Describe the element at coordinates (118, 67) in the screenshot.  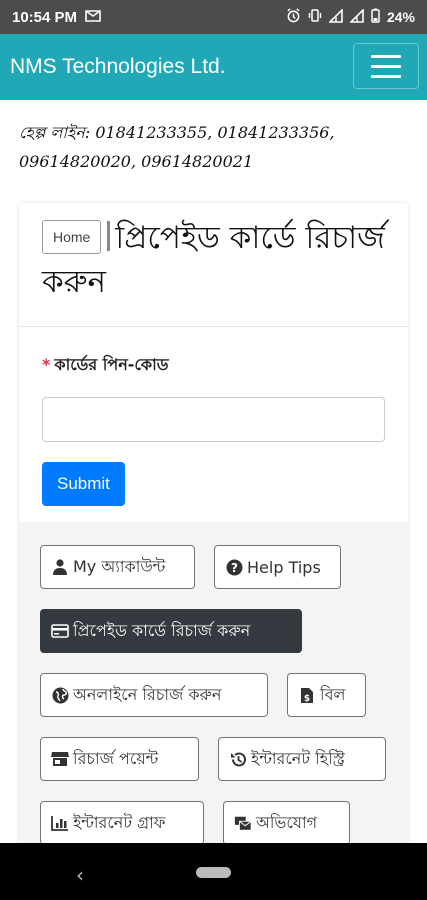
I see `brand-name: NMS Technologies Ltd.` at that location.